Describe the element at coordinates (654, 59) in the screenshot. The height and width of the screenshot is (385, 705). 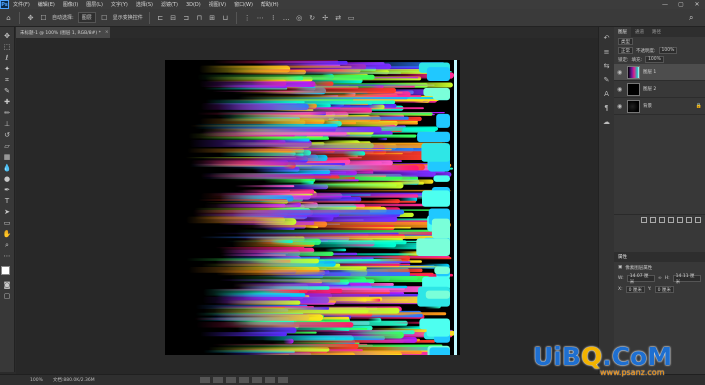
I see `fill-input: 100%` at that location.